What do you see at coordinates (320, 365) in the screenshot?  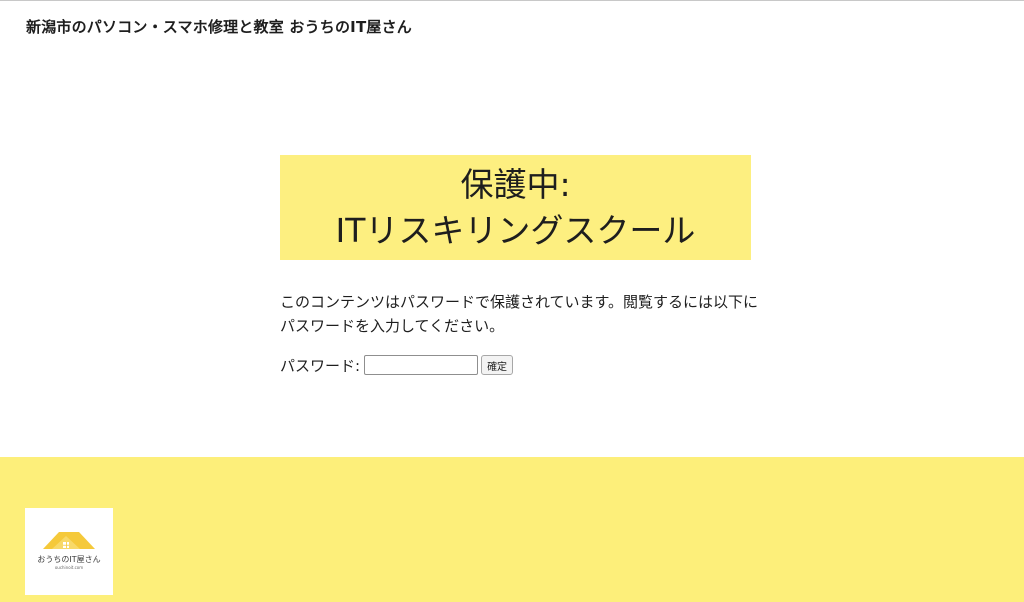 I see `password-label: パスワード:` at bounding box center [320, 365].